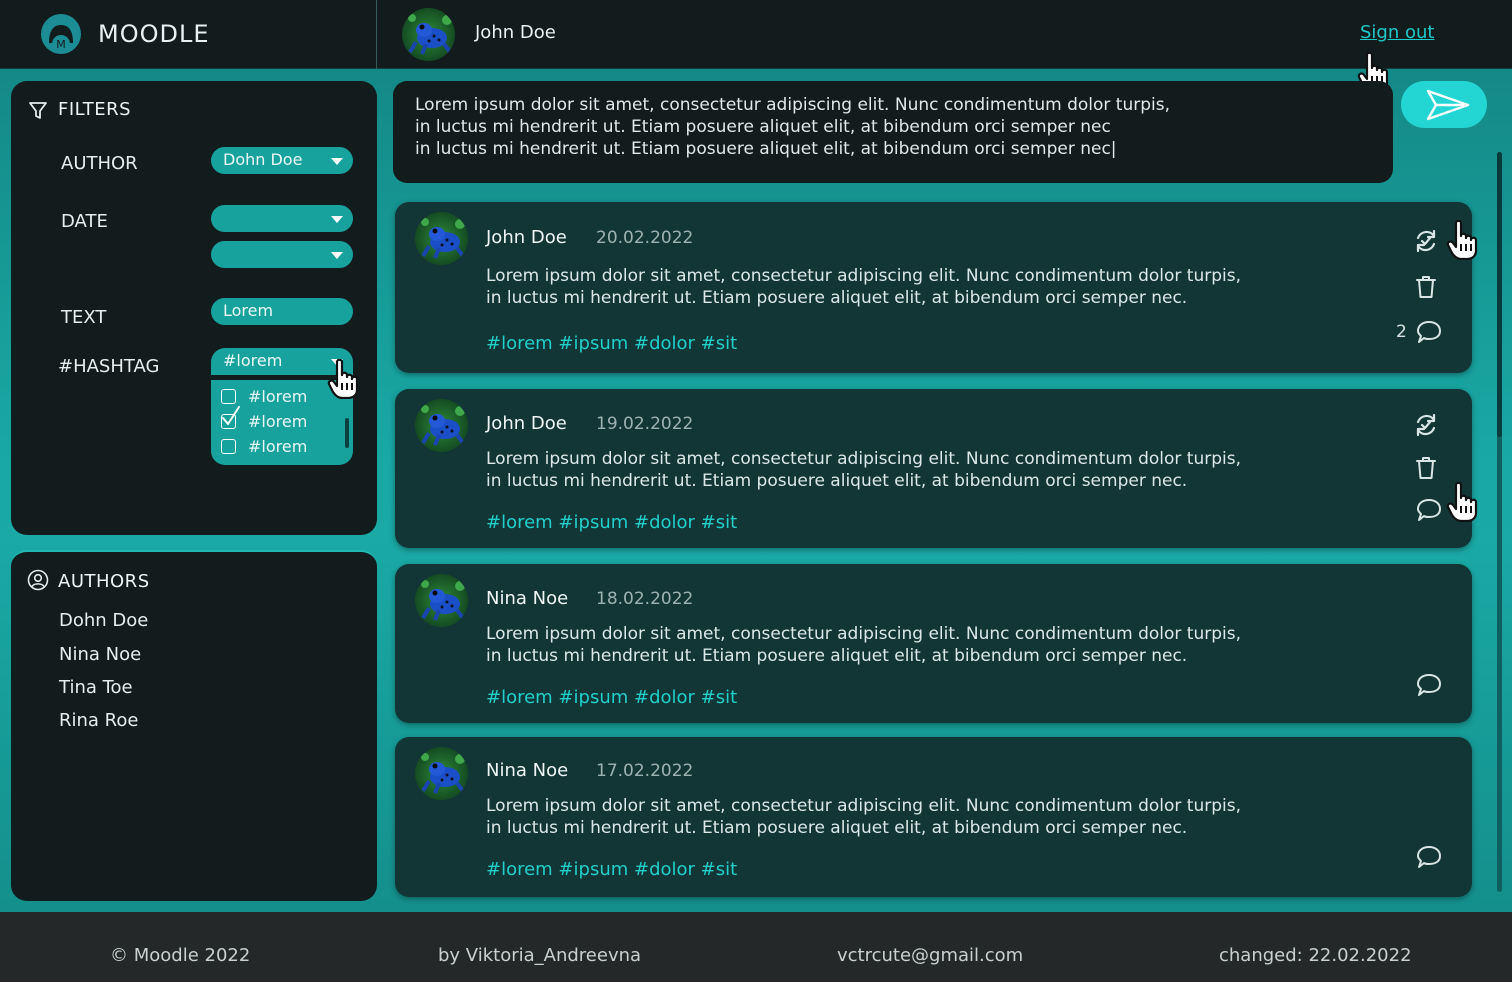 The height and width of the screenshot is (982, 1512). Describe the element at coordinates (1397, 32) in the screenshot. I see `sign-out-link: Sign out` at that location.